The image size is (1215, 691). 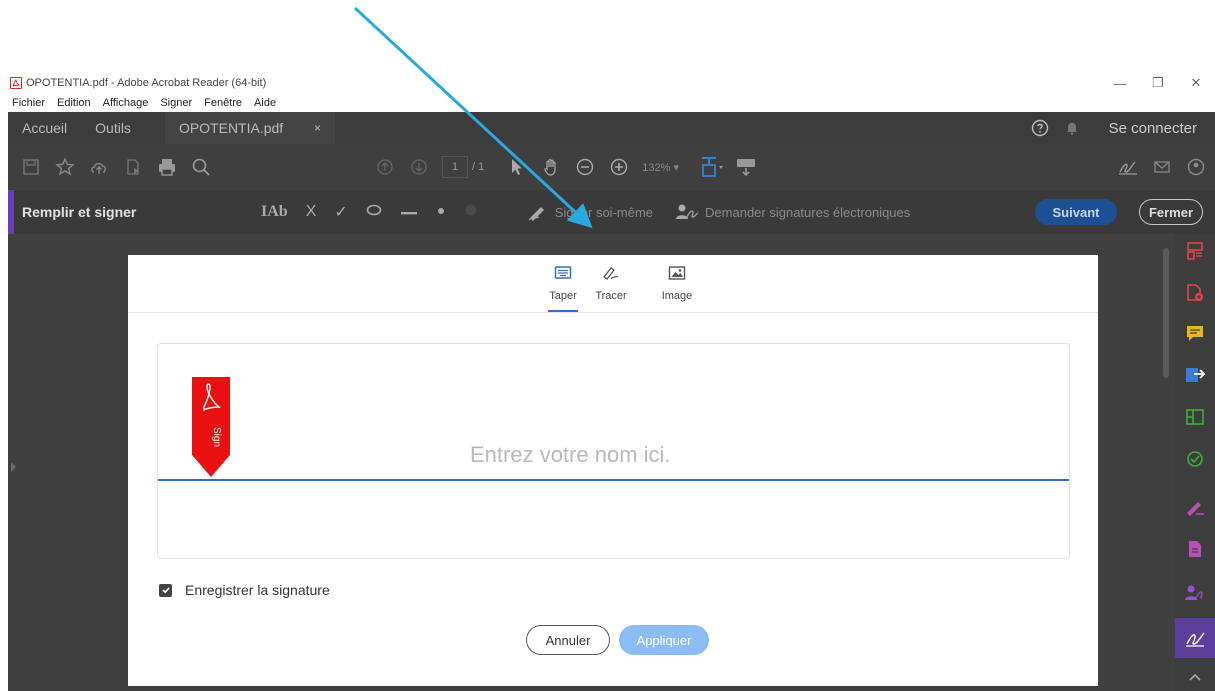 What do you see at coordinates (551, 167) in the screenshot?
I see `hand-tool-icon` at bounding box center [551, 167].